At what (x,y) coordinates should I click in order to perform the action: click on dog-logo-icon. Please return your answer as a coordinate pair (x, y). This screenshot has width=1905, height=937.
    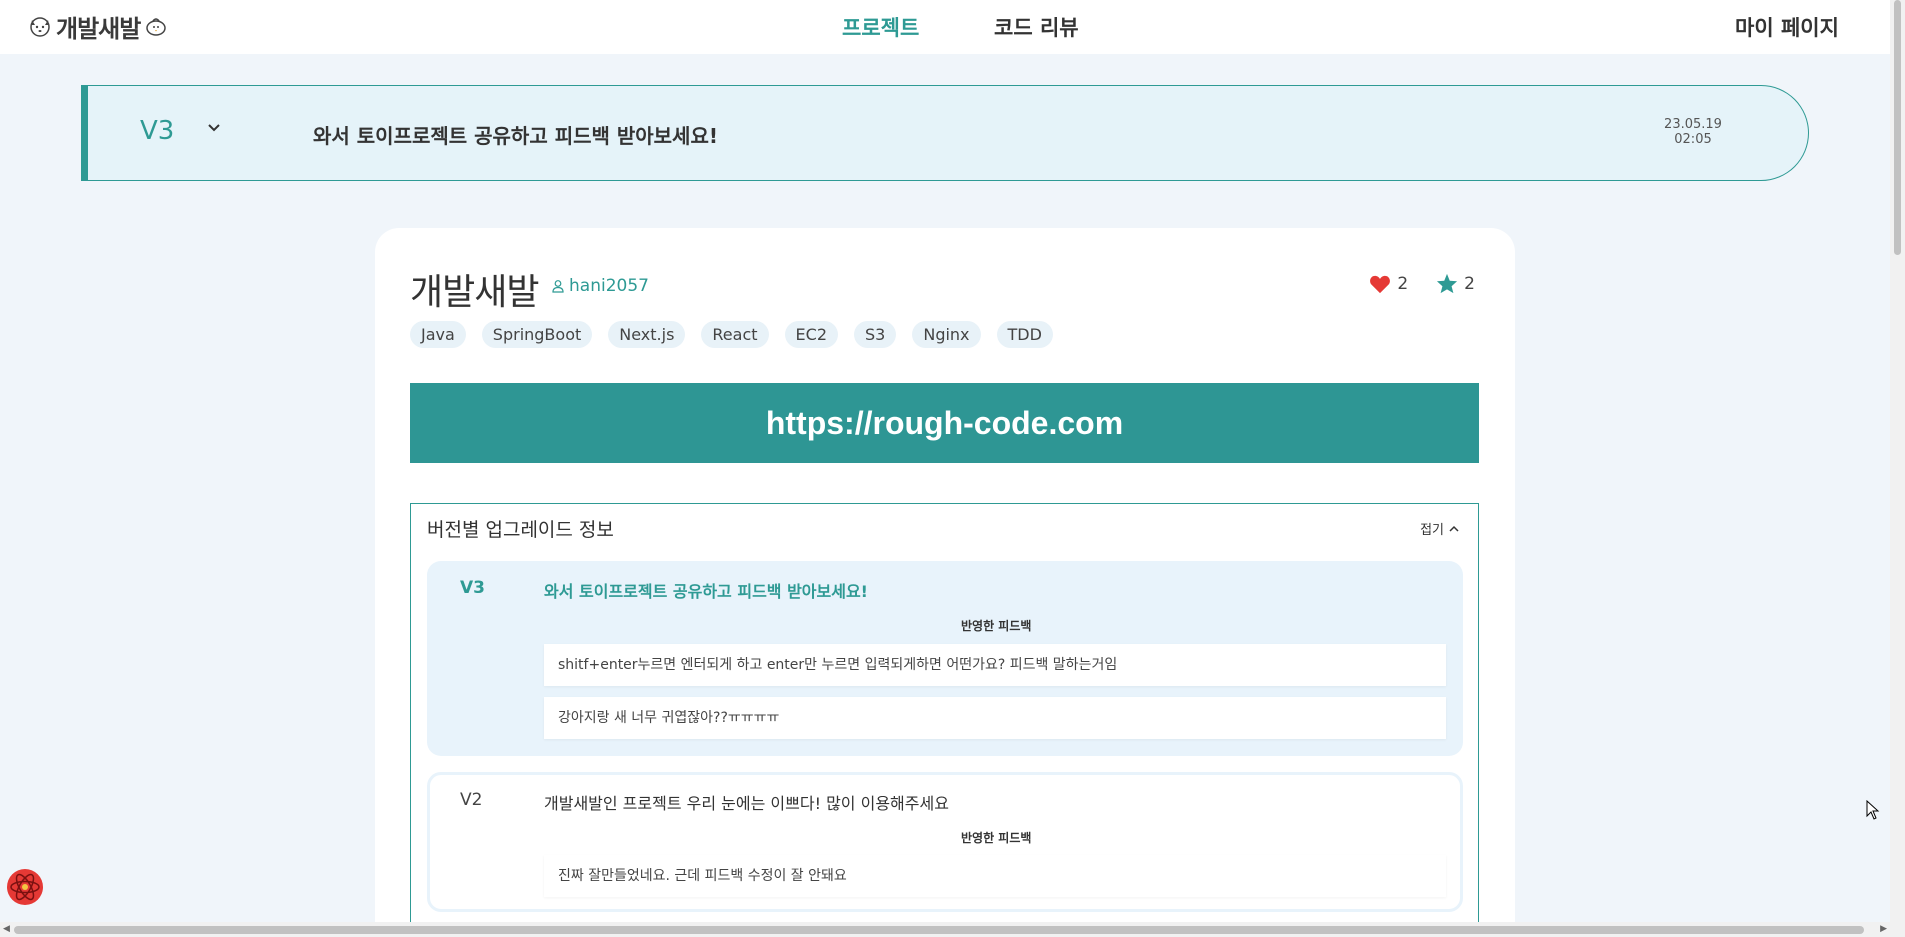
    Looking at the image, I should click on (40, 27).